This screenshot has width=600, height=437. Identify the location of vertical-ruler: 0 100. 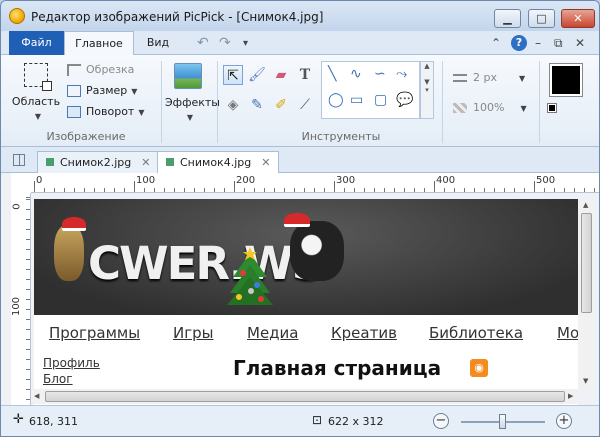
(21, 299).